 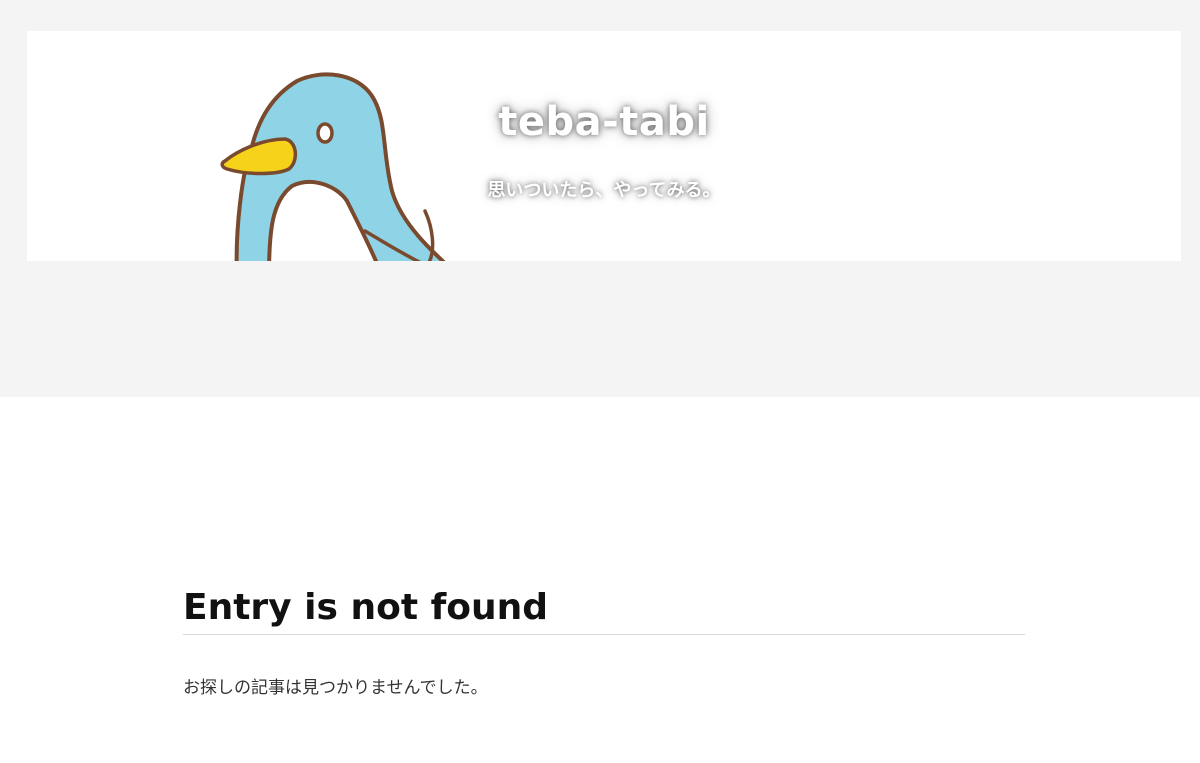 I want to click on main-content: Entry is not found お探しの記事は見つかりませんでした。, so click(x=604, y=642).